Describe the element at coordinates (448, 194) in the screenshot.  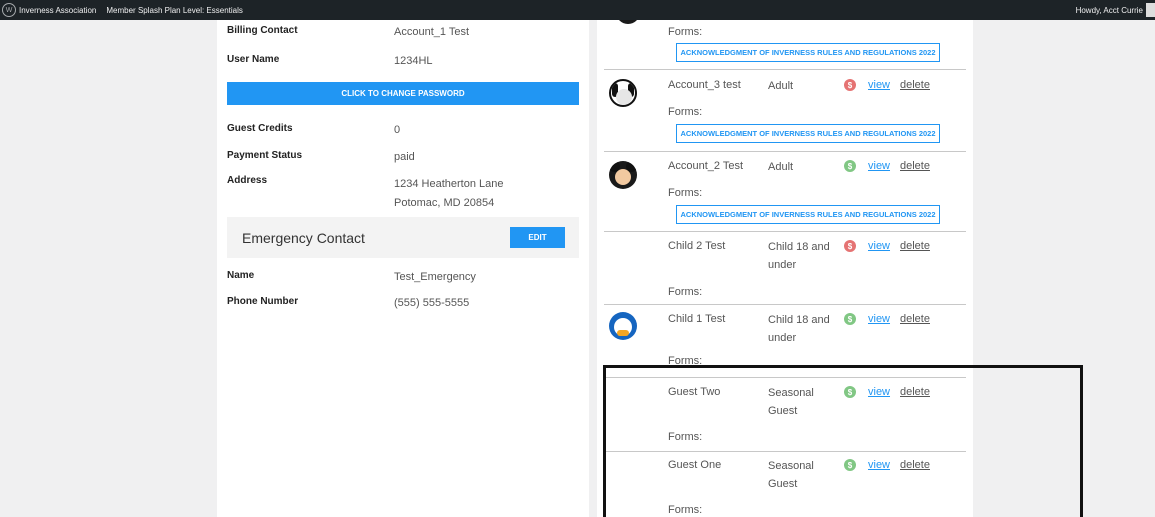
I see `address-value: 1234 Heatherton Lane Potomac, MD 20854` at that location.